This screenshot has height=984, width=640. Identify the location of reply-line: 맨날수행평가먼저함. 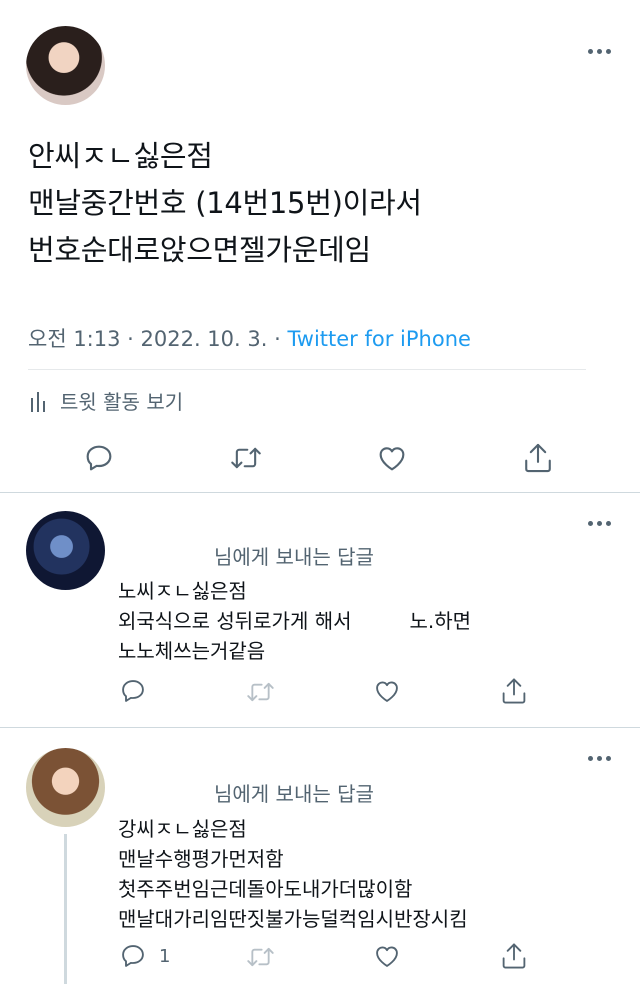
(201, 859).